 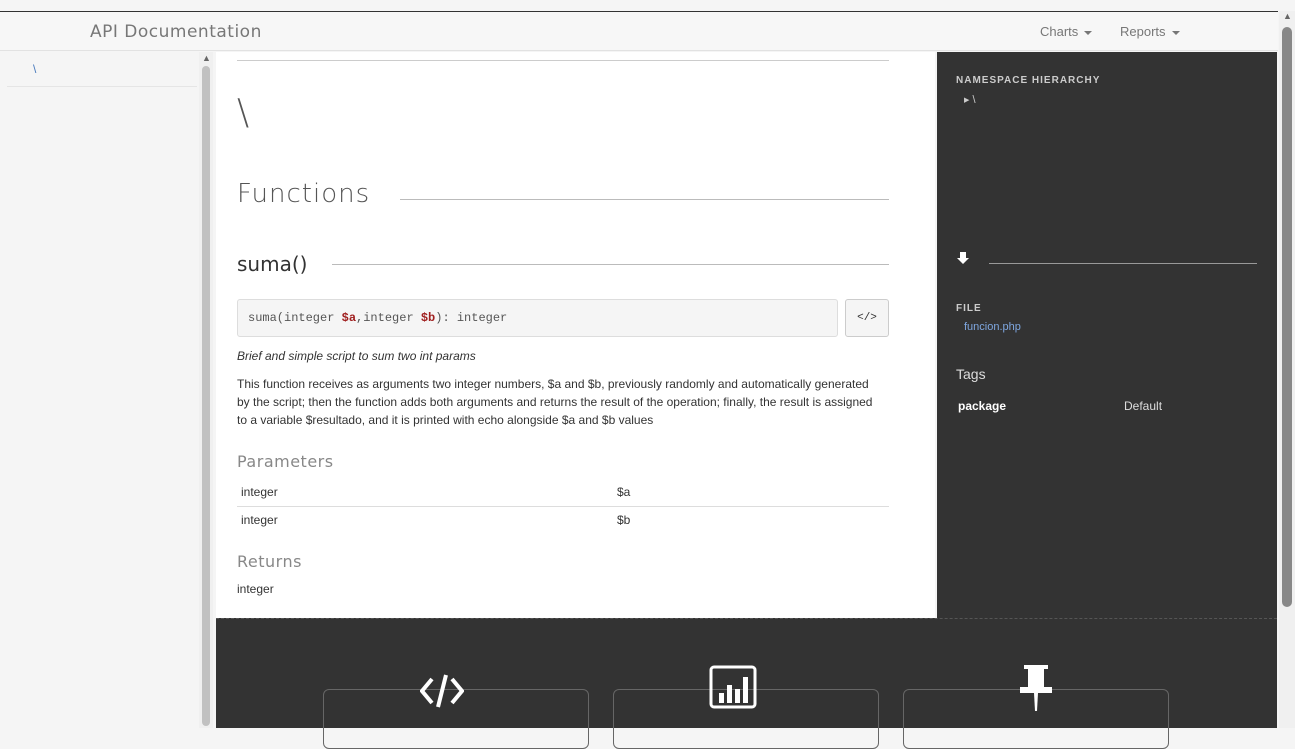 I want to click on param-name: $b, so click(x=624, y=520).